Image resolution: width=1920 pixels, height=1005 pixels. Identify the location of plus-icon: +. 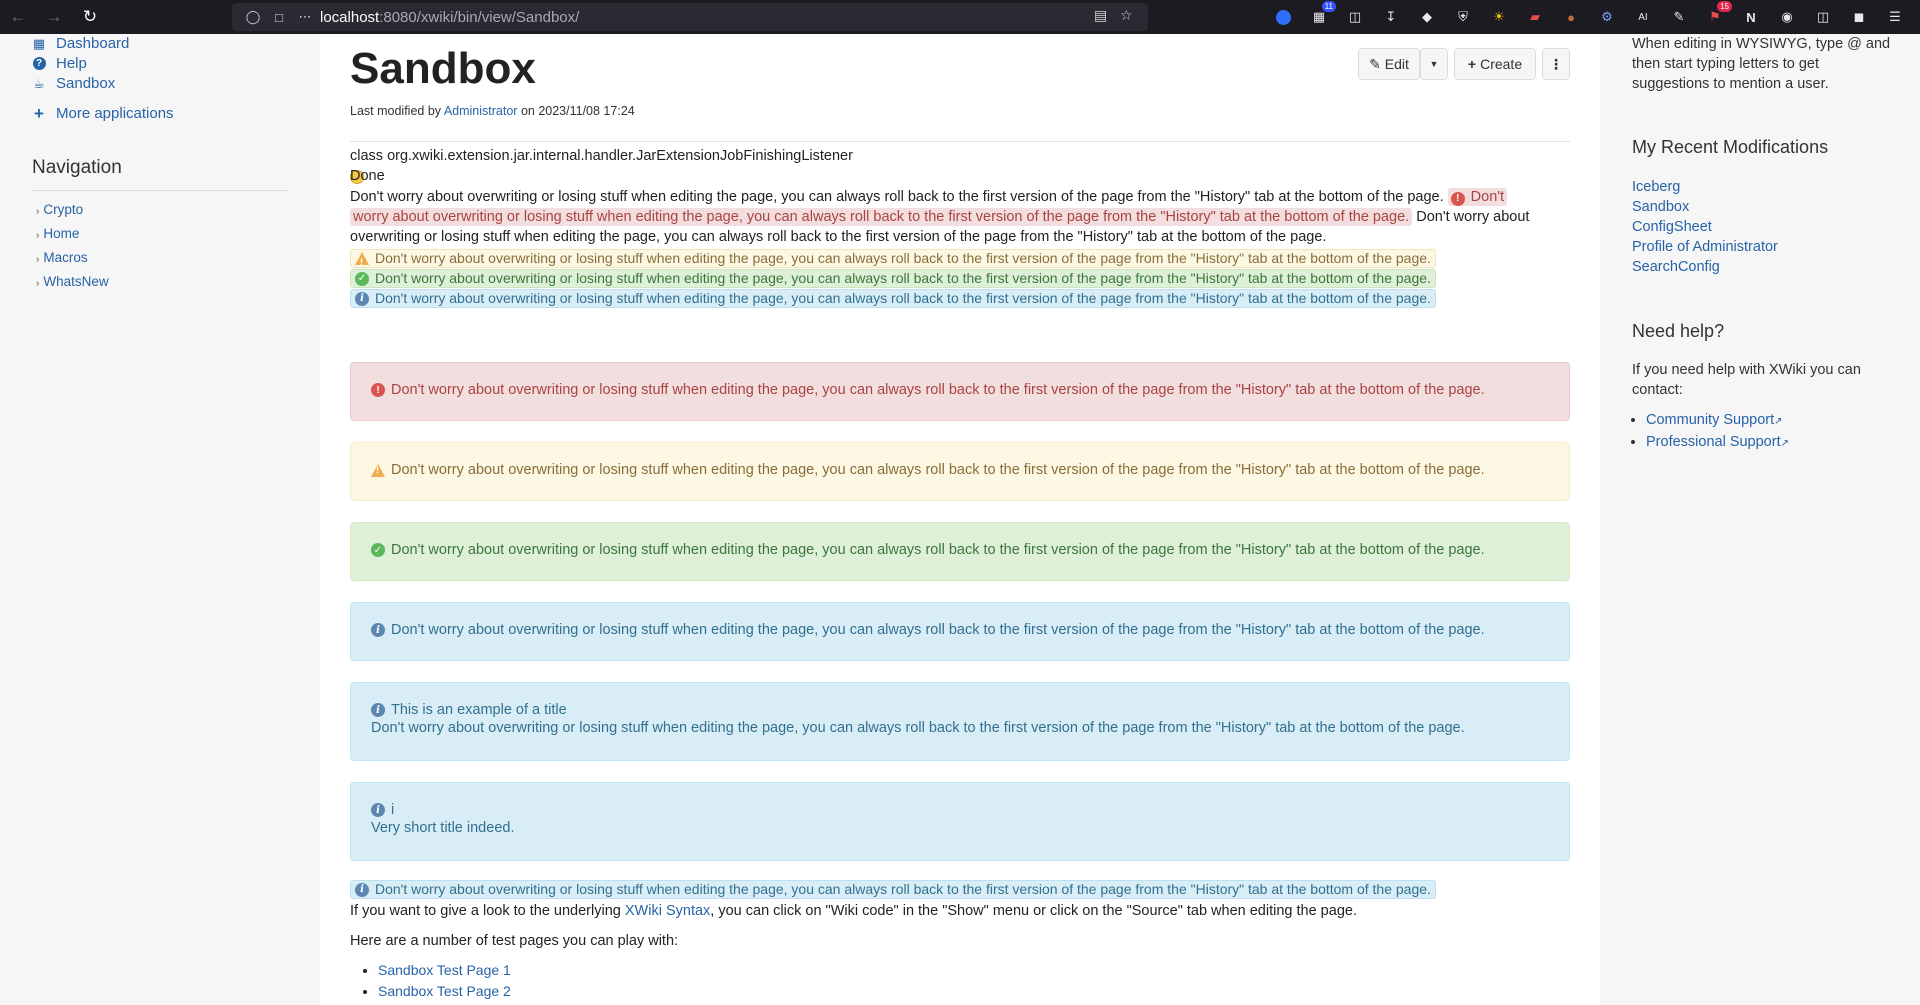
(1472, 64).